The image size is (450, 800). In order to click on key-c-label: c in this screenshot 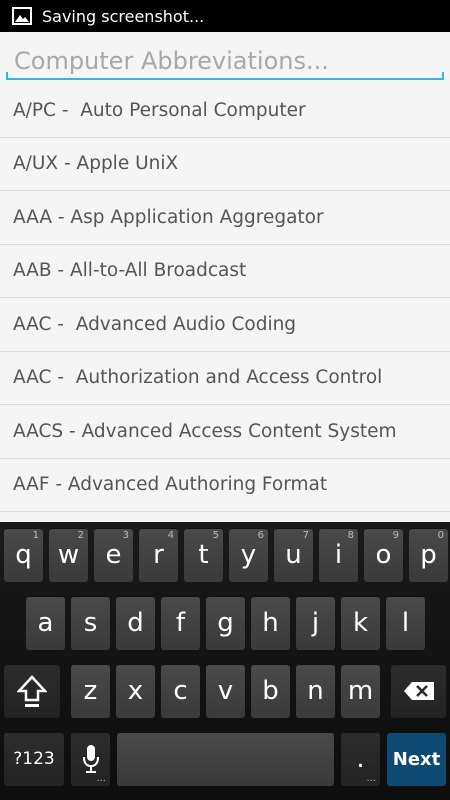, I will do `click(180, 691)`.